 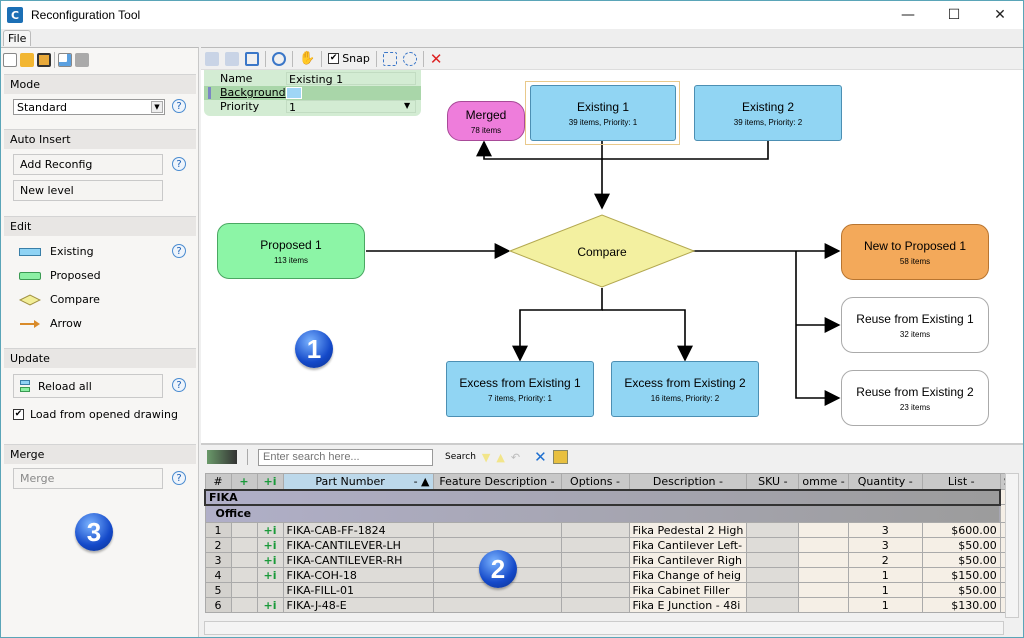 I want to click on minimize-button: —, so click(x=908, y=15).